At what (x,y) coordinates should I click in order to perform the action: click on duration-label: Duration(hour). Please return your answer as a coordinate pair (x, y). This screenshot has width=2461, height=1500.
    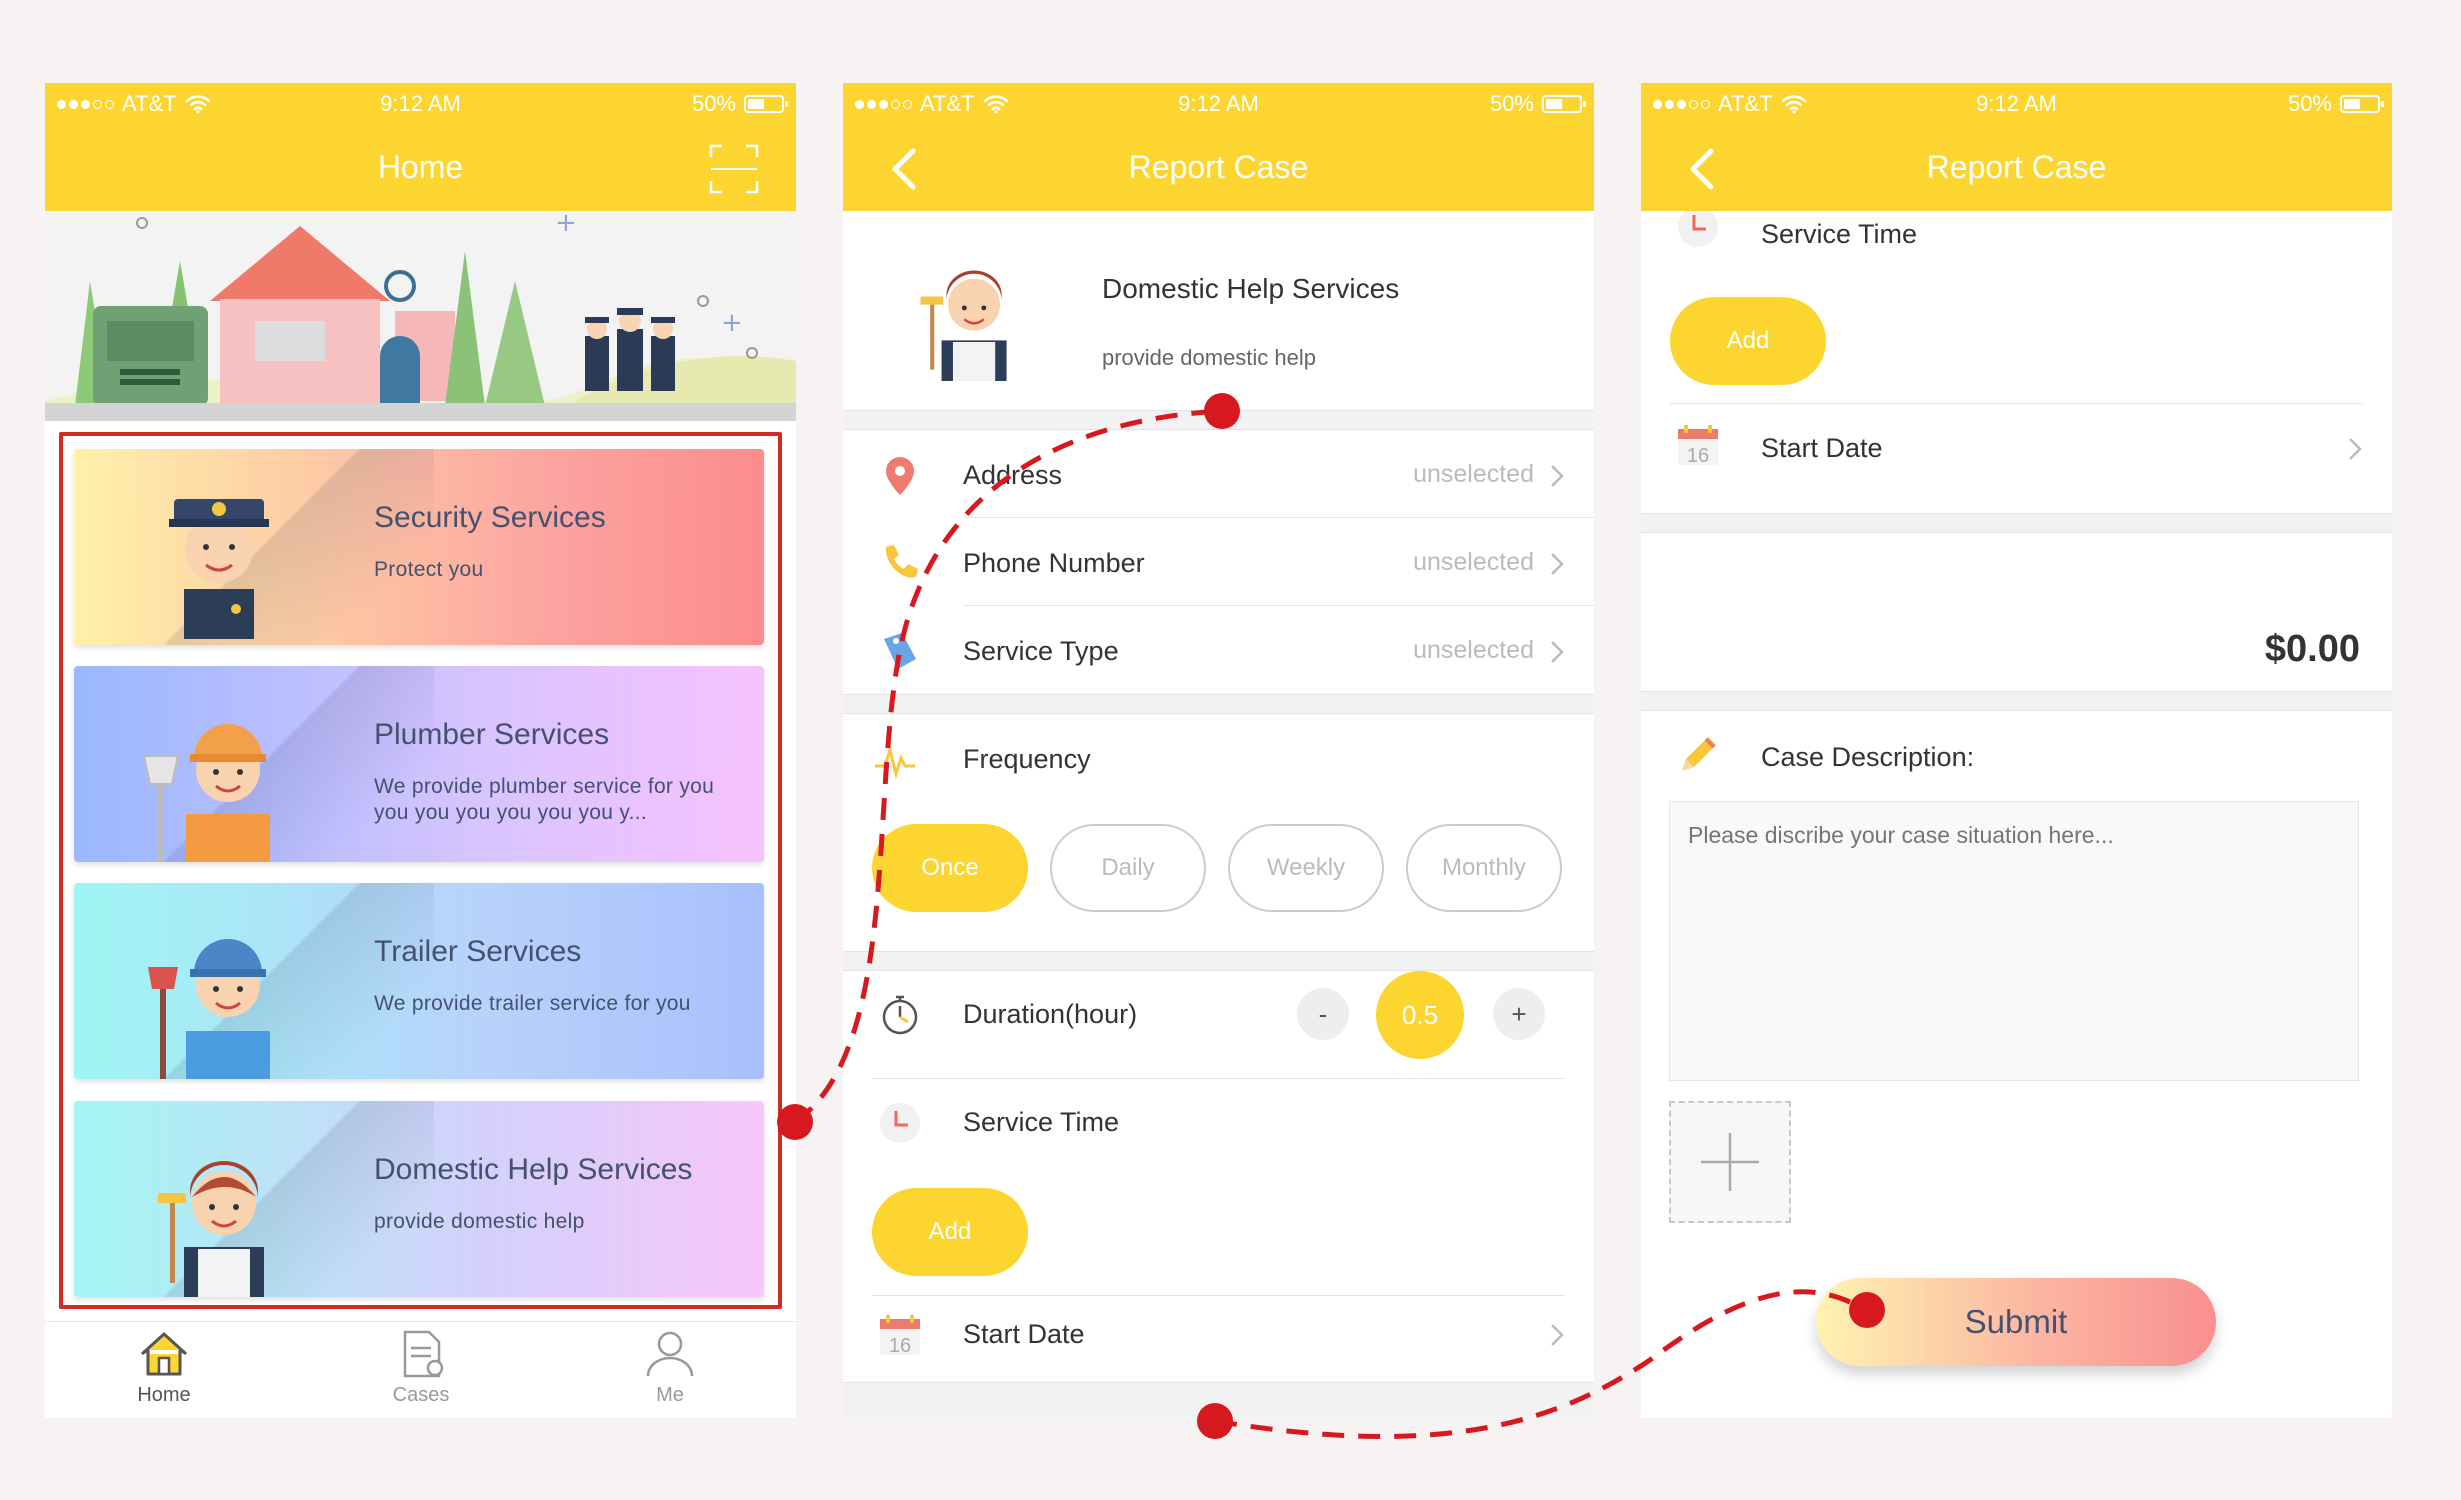
    Looking at the image, I should click on (1050, 1014).